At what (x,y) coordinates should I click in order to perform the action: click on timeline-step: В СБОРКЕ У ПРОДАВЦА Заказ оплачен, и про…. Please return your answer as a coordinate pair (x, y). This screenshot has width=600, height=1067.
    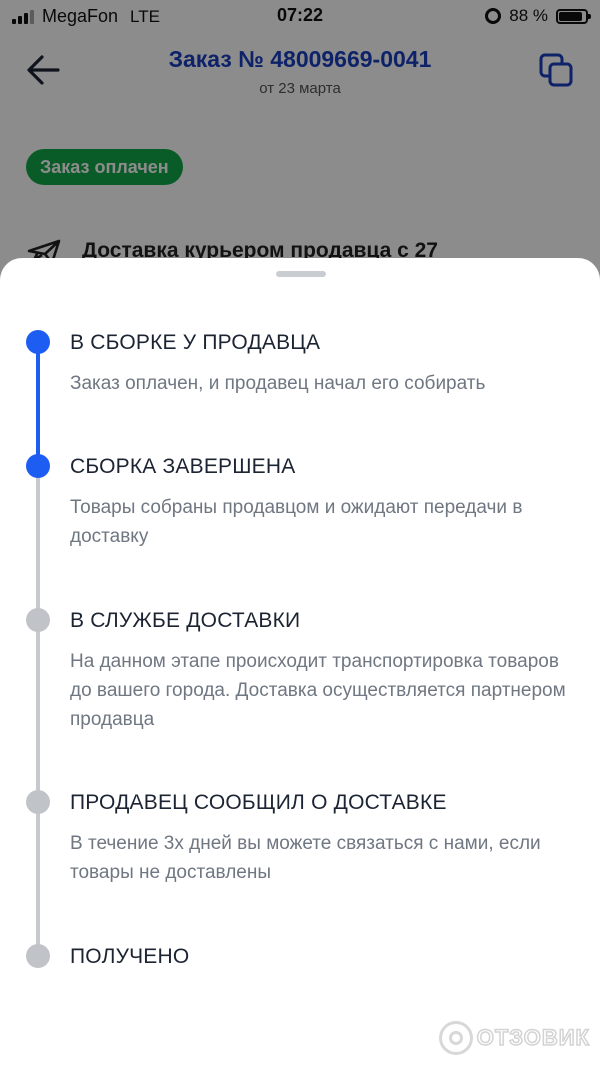
    Looking at the image, I should click on (325, 364).